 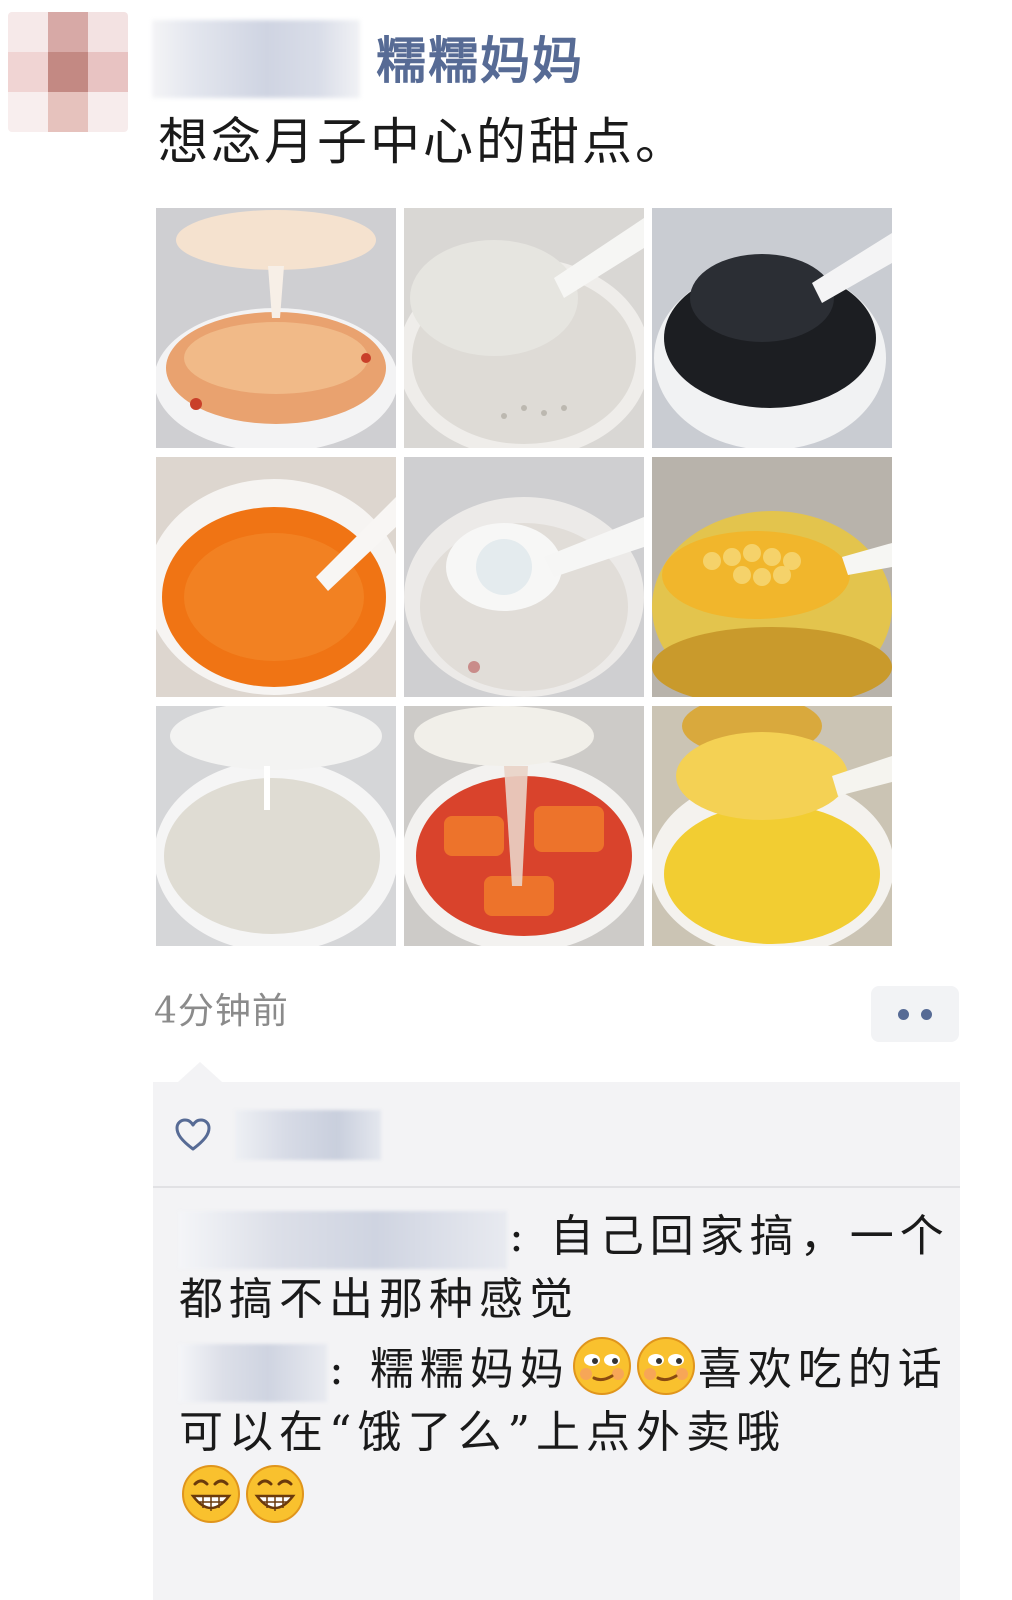 What do you see at coordinates (469, 1369) in the screenshot?
I see `comment-text-before: 糯糯妈妈` at bounding box center [469, 1369].